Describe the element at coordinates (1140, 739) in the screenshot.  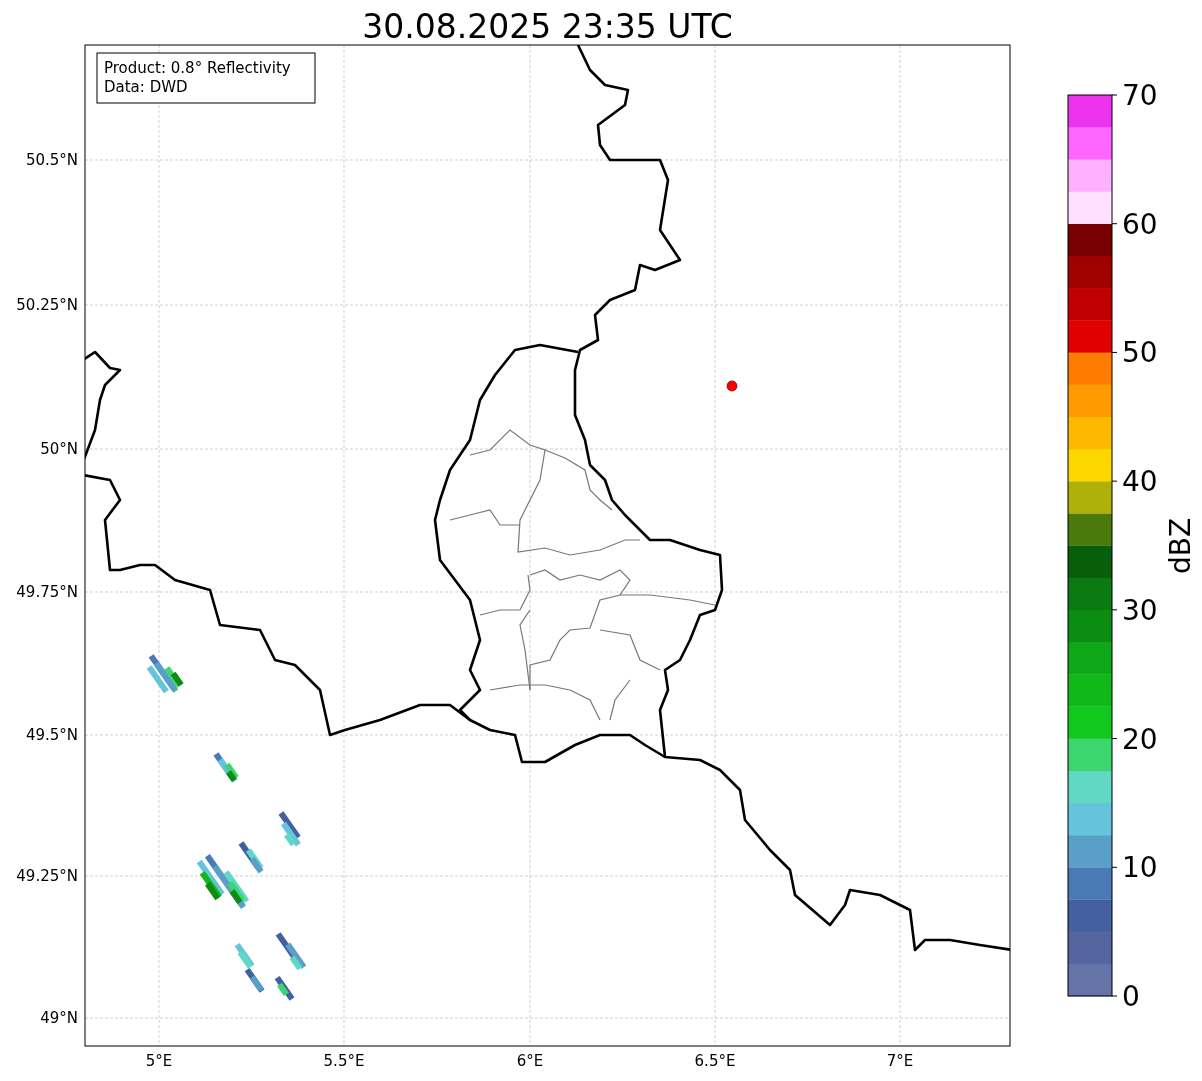
I see `colorbar-tick-label: 20` at that location.